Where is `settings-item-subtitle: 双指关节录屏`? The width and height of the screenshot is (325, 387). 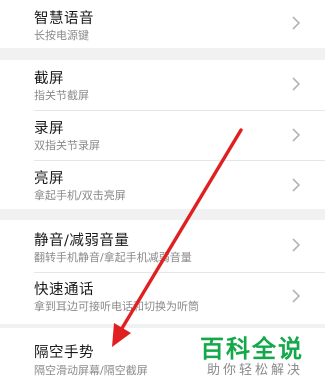
settings-item-subtitle: 双指关节录屏 is located at coordinates (67, 145).